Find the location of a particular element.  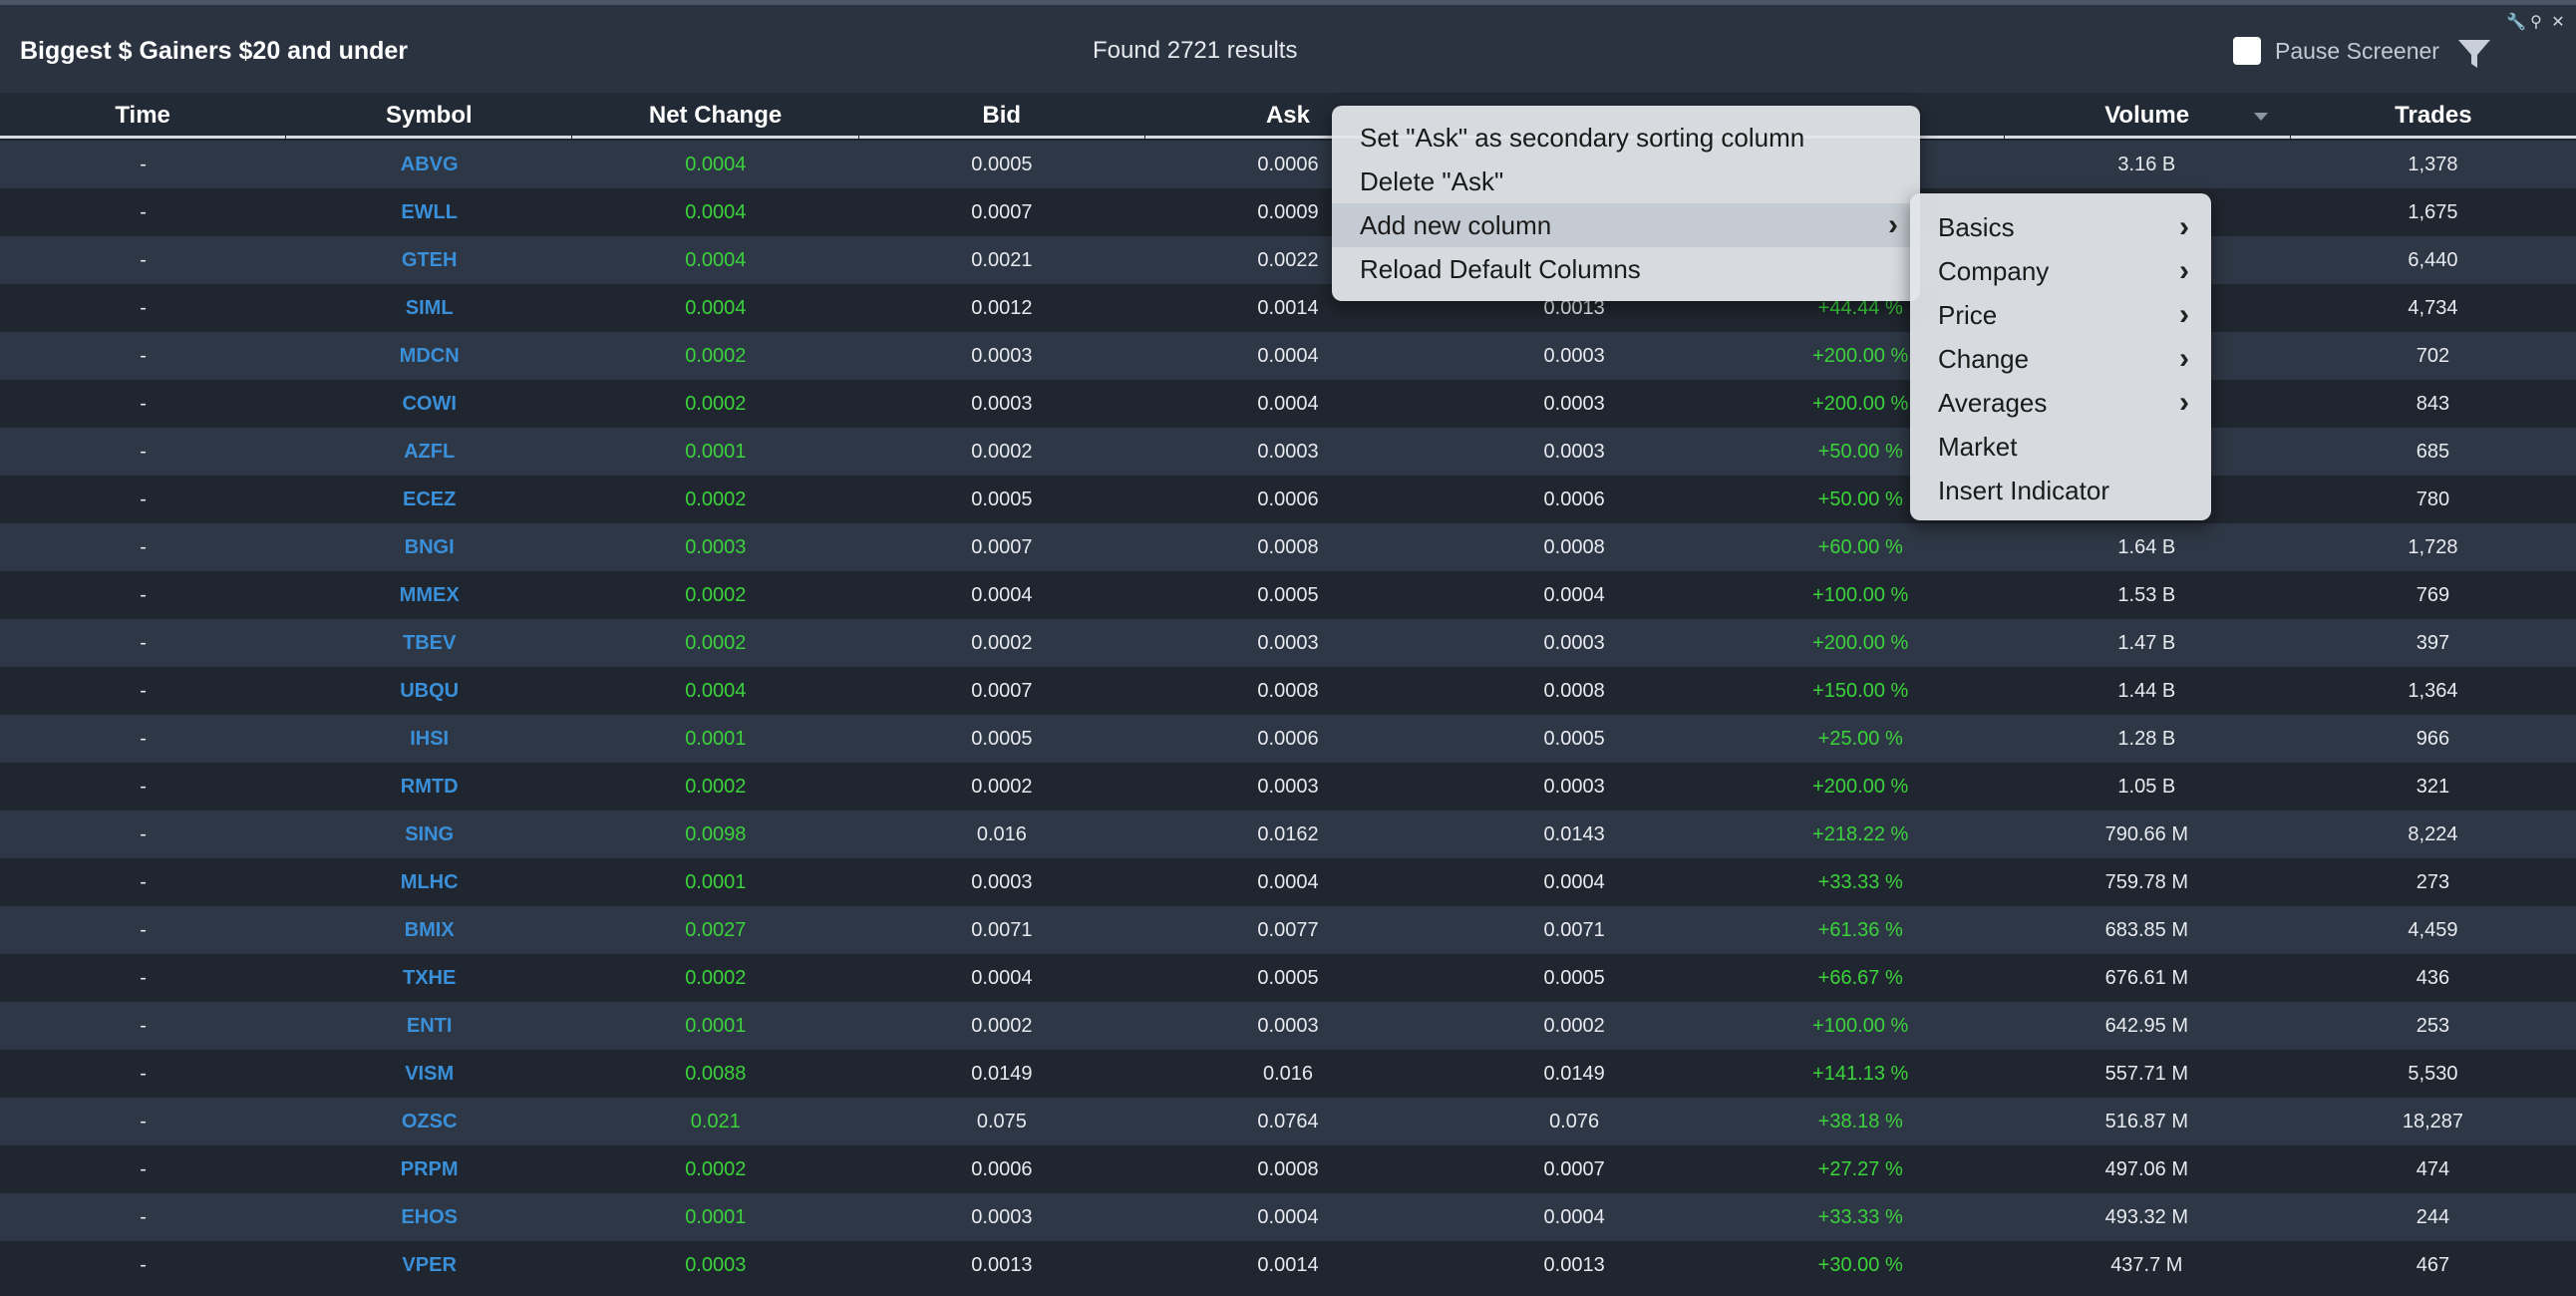

cell-symbol: BNGI is located at coordinates (429, 547).